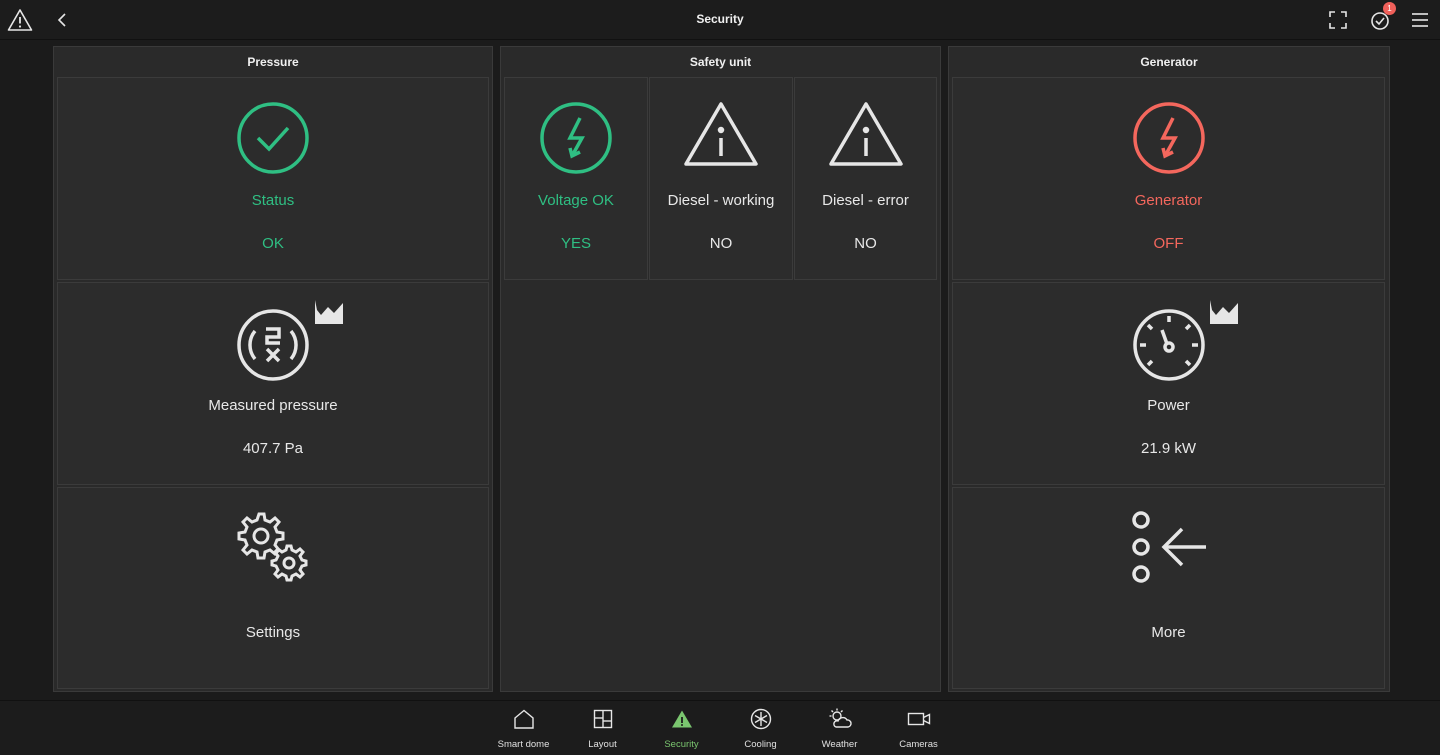 The height and width of the screenshot is (755, 1440). What do you see at coordinates (1168, 588) in the screenshot?
I see `more-tile: More` at bounding box center [1168, 588].